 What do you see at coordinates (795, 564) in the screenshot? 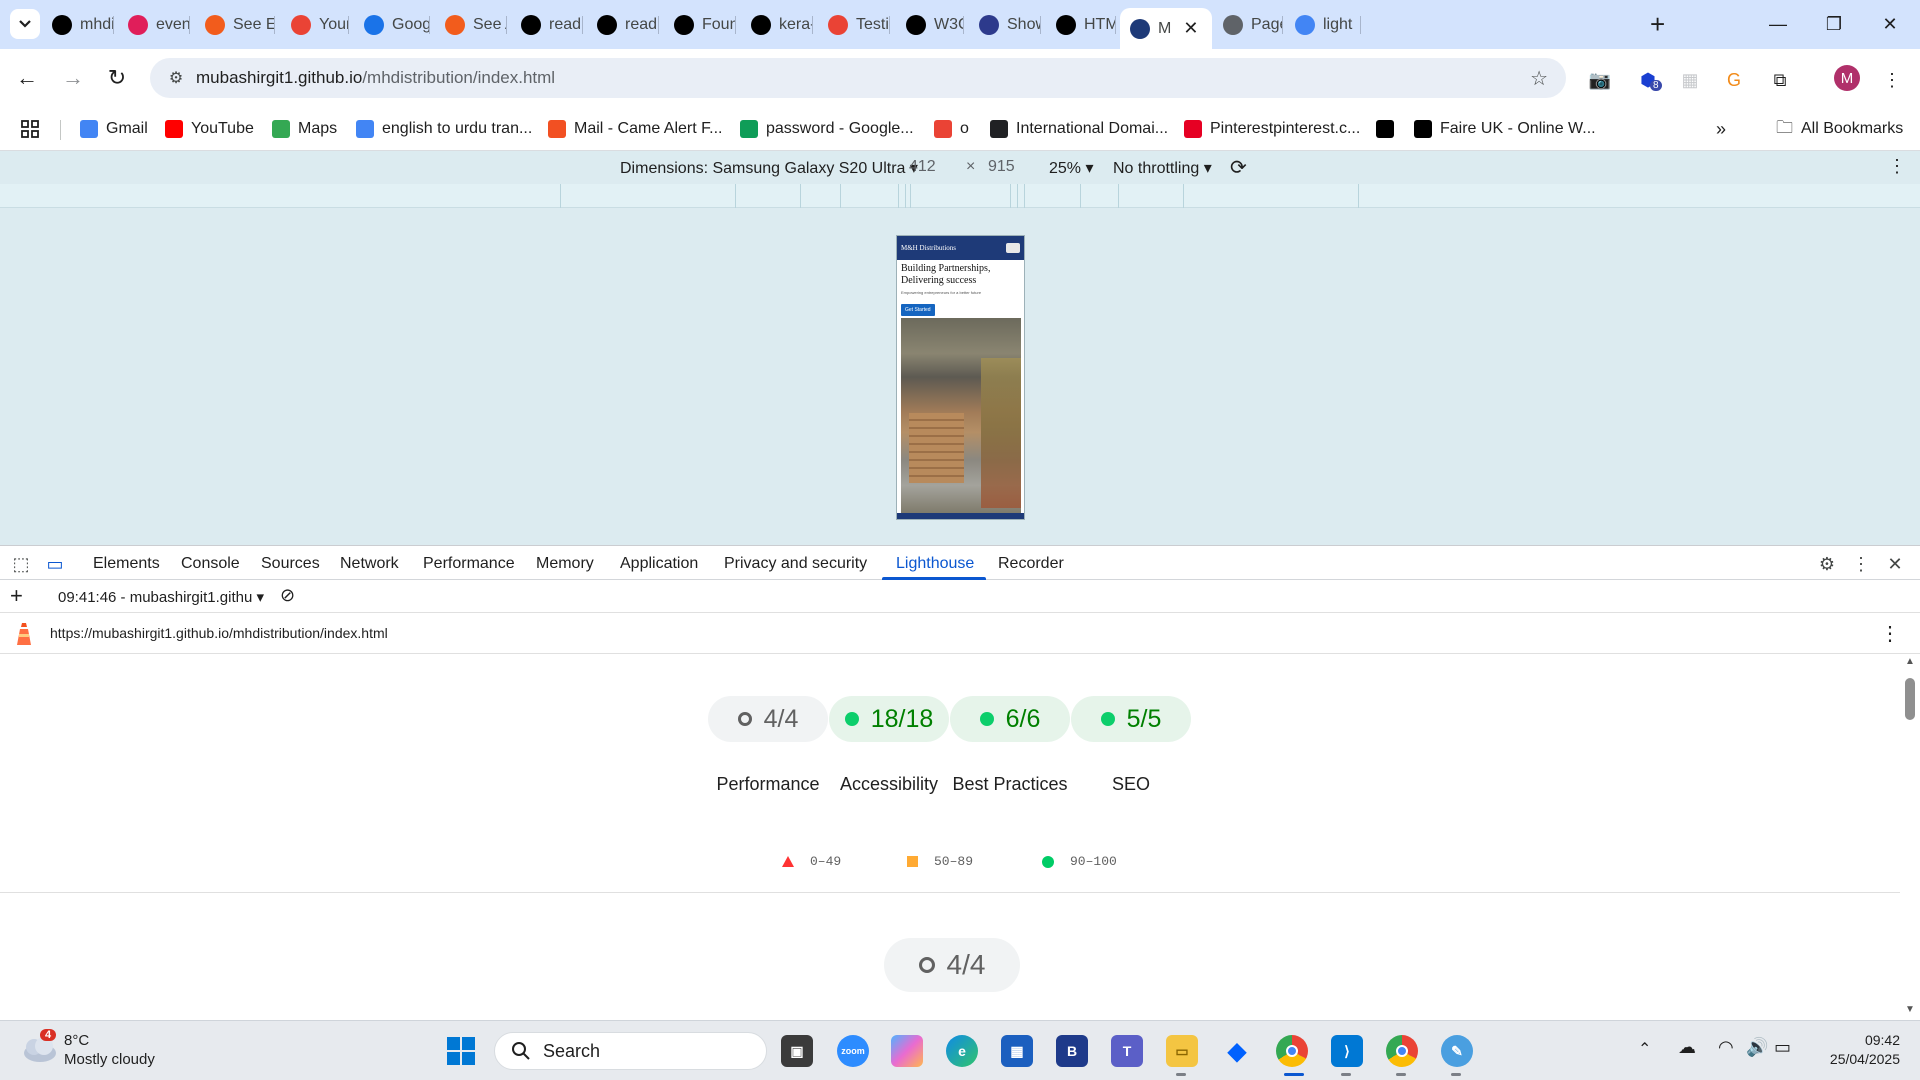
I see `devtools-tab-privacy-and-security: Privacy and security` at bounding box center [795, 564].